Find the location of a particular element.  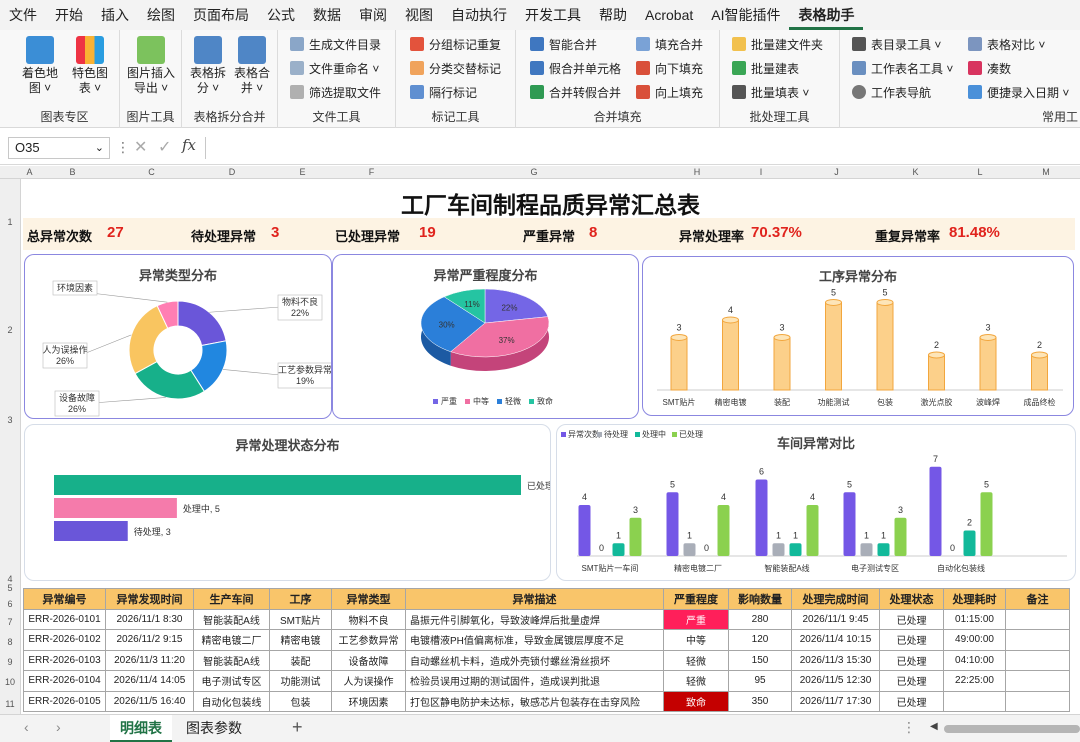

name-box: O35 ⌄ is located at coordinates (59, 148).